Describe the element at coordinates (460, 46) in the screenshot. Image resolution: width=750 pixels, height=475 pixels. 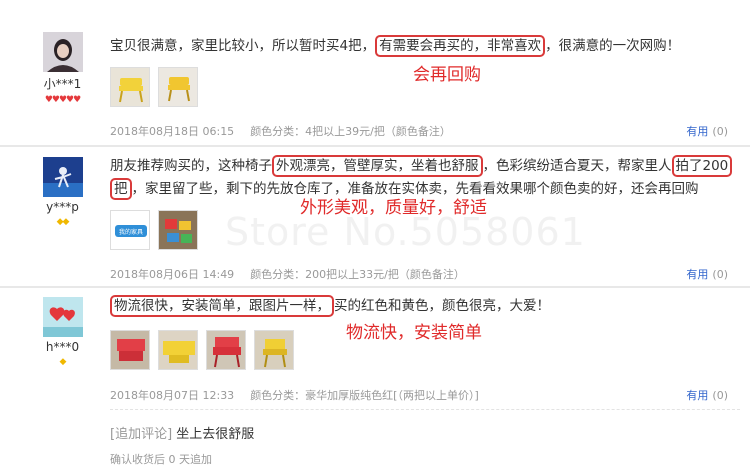
I see `highlight-box: 有需要会再买的，非常喜欢` at that location.